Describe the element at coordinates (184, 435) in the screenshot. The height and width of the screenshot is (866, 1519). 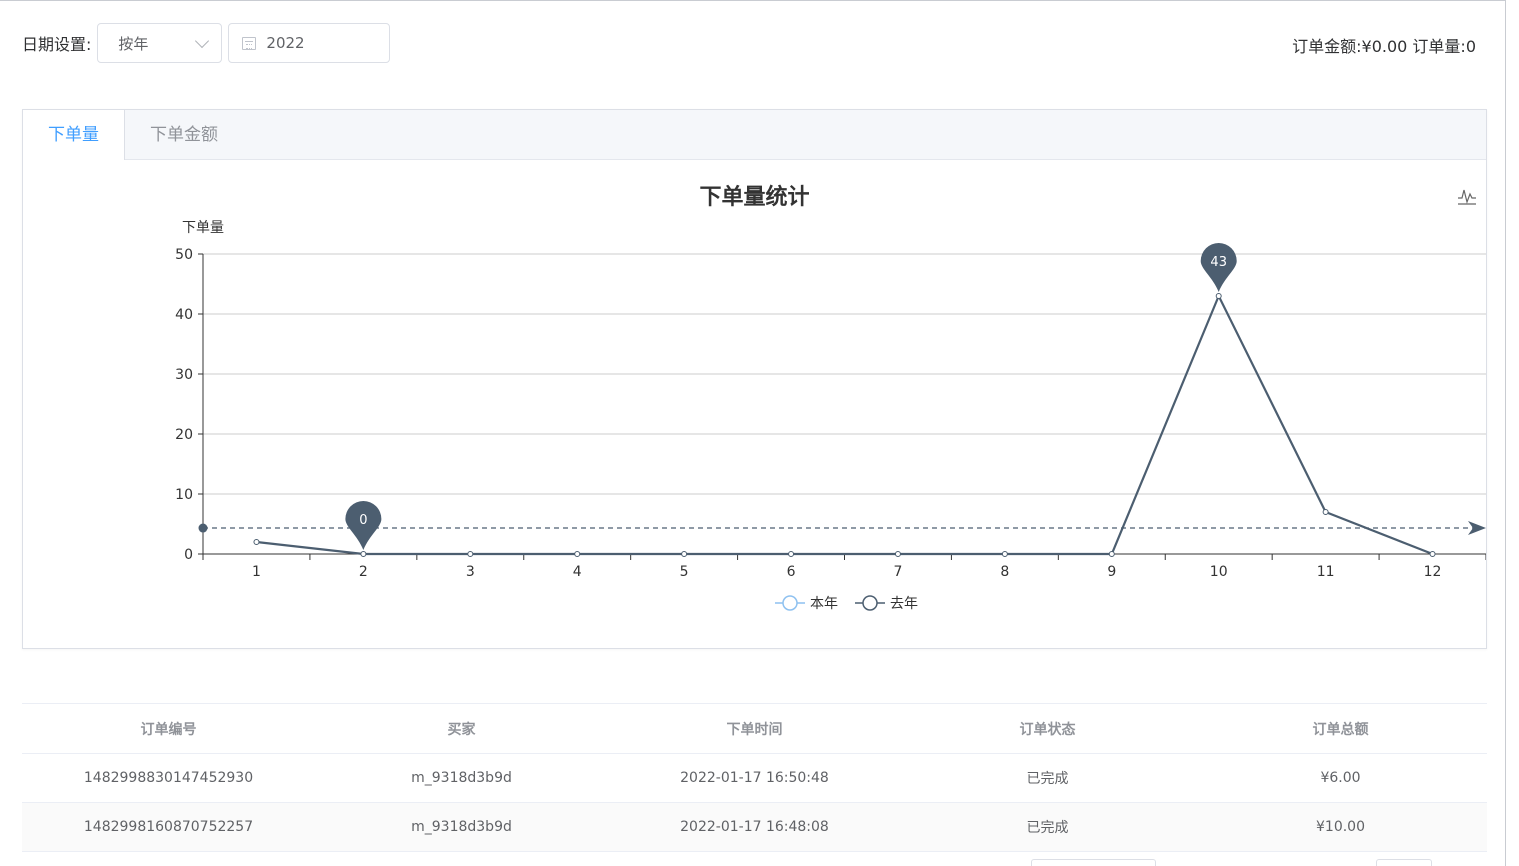
I see `y-tick-label: 20` at that location.